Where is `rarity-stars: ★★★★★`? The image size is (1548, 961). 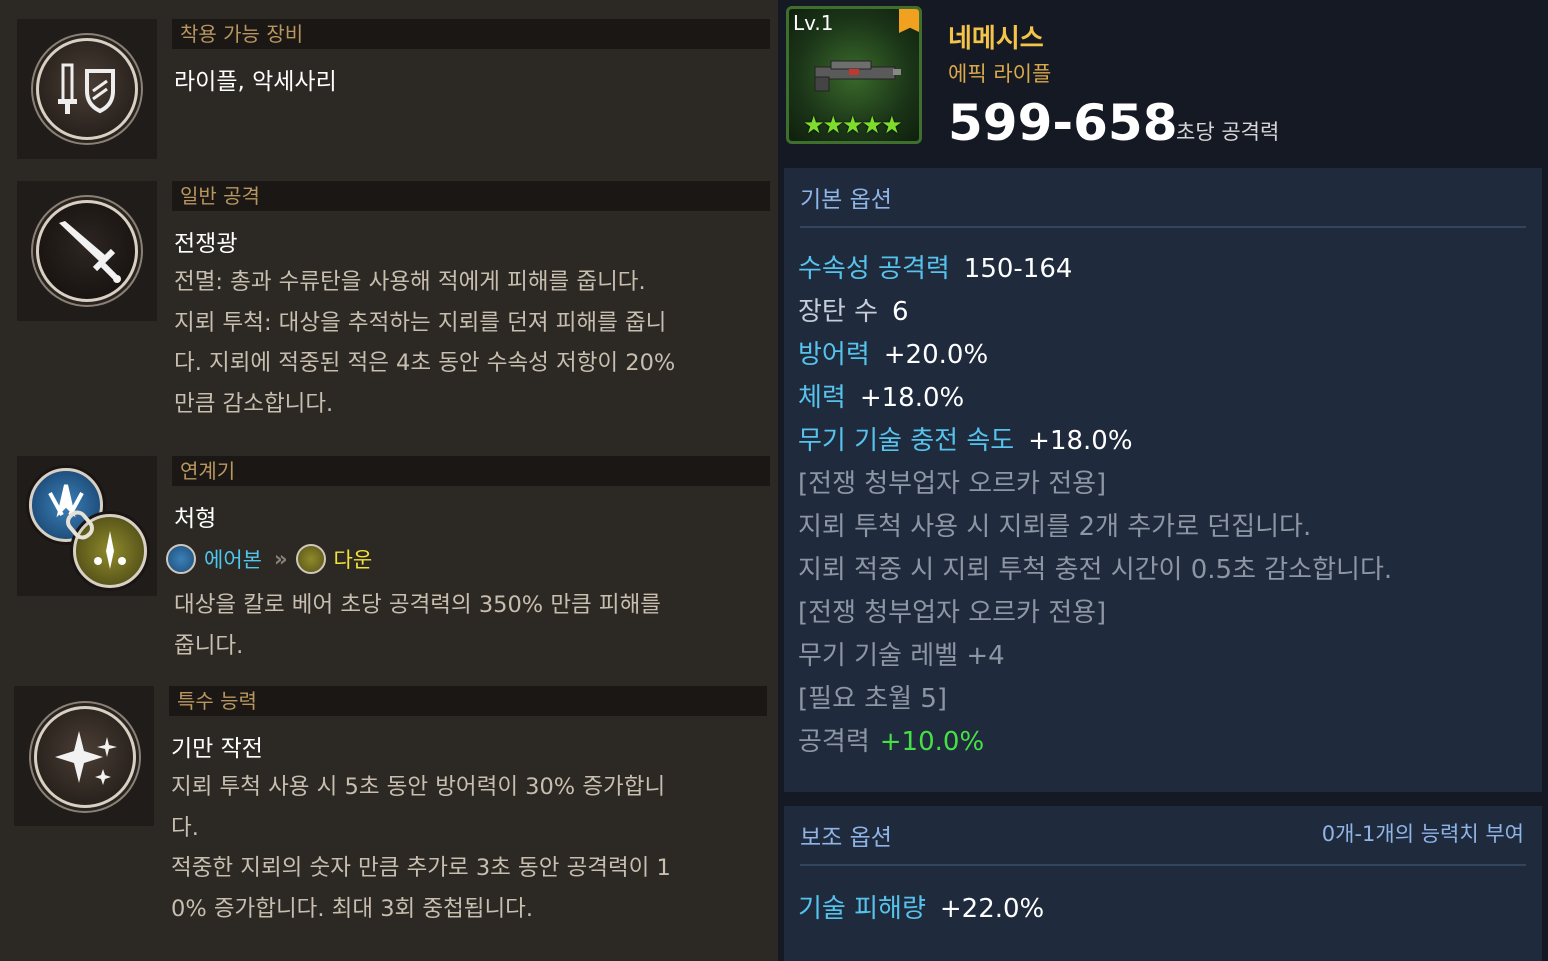
rarity-stars: ★★★★★ is located at coordinates (853, 125).